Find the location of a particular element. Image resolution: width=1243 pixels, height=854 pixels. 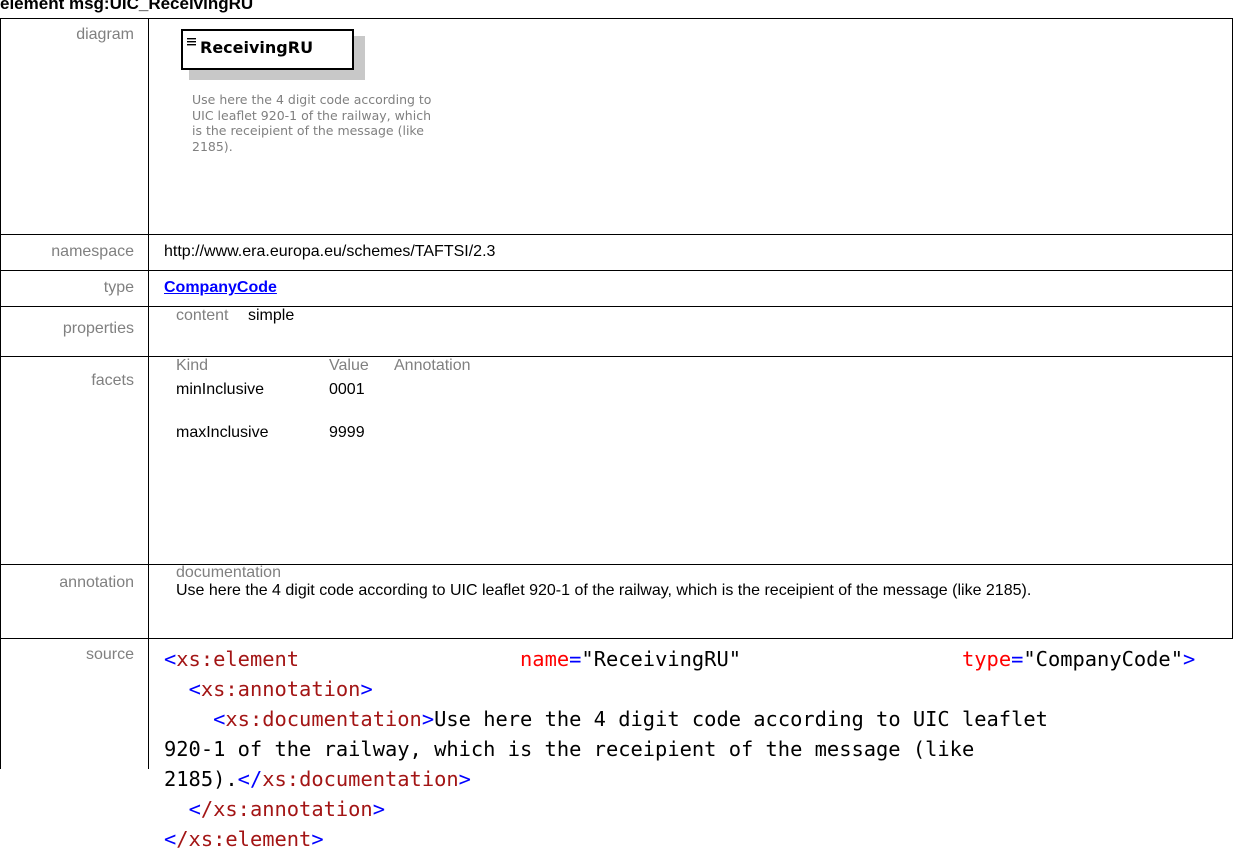

element-icon is located at coordinates (191, 42).